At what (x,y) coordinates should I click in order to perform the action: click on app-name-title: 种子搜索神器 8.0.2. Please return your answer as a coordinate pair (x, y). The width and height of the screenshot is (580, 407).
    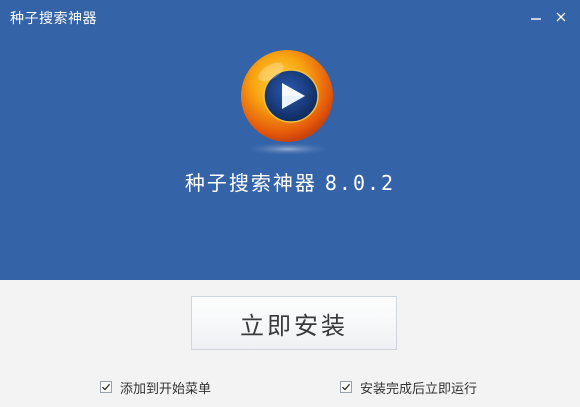
    Looking at the image, I should click on (290, 183).